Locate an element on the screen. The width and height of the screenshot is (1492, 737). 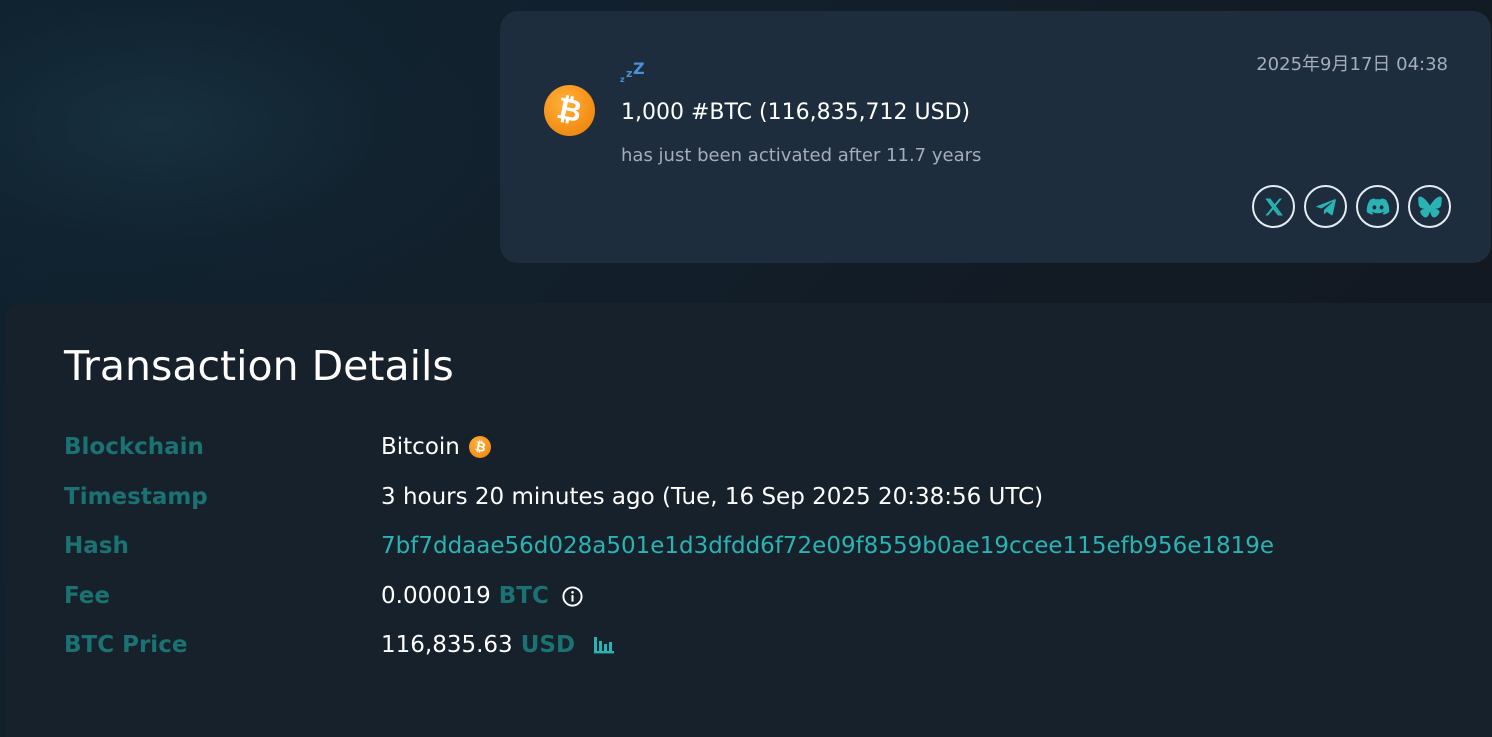
blockchain-name: Bitcoin is located at coordinates (420, 447).